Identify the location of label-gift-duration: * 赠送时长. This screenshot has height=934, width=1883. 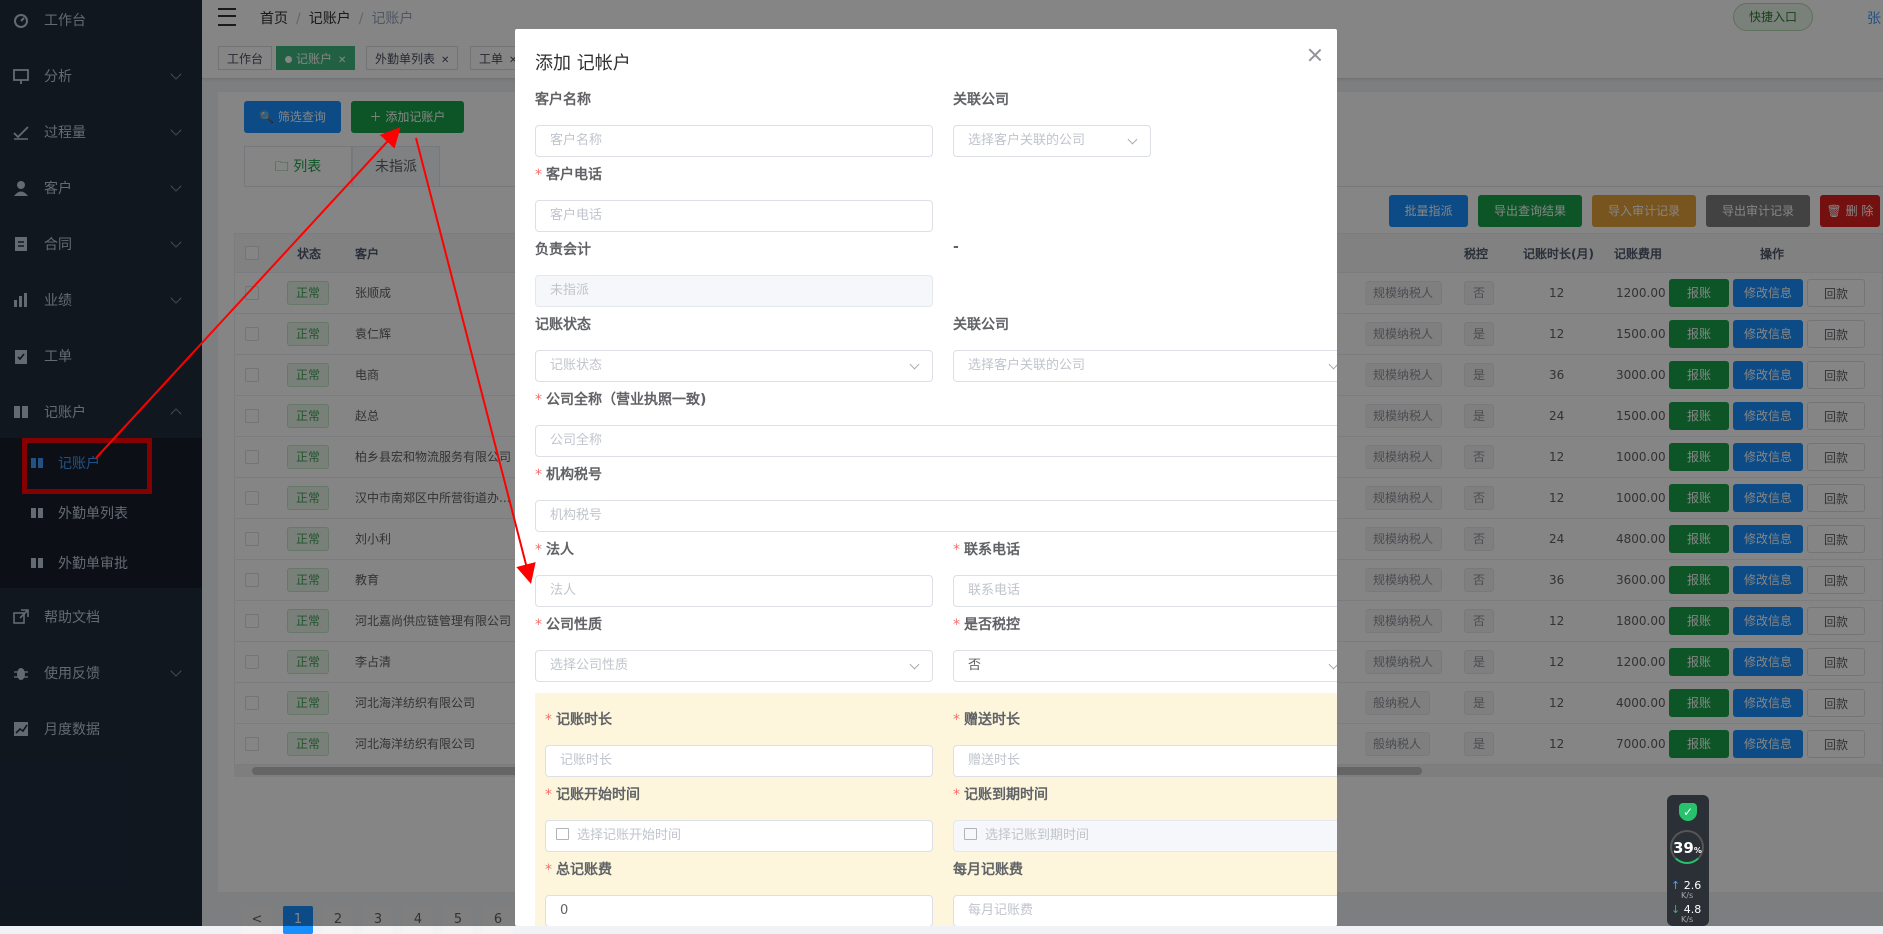
(986, 720).